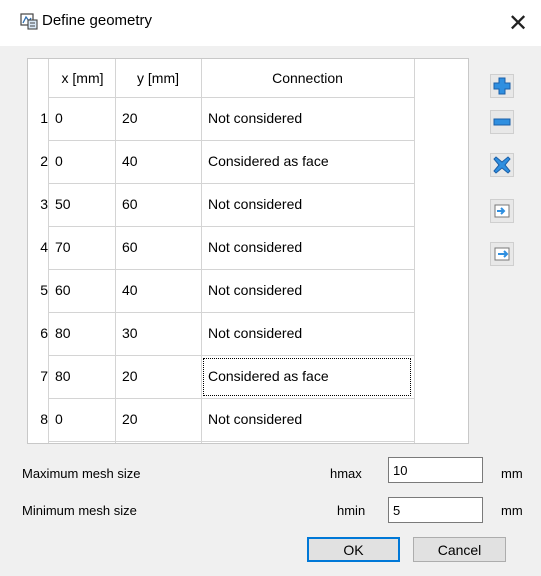  Describe the element at coordinates (435, 510) in the screenshot. I see `hmin-input` at that location.